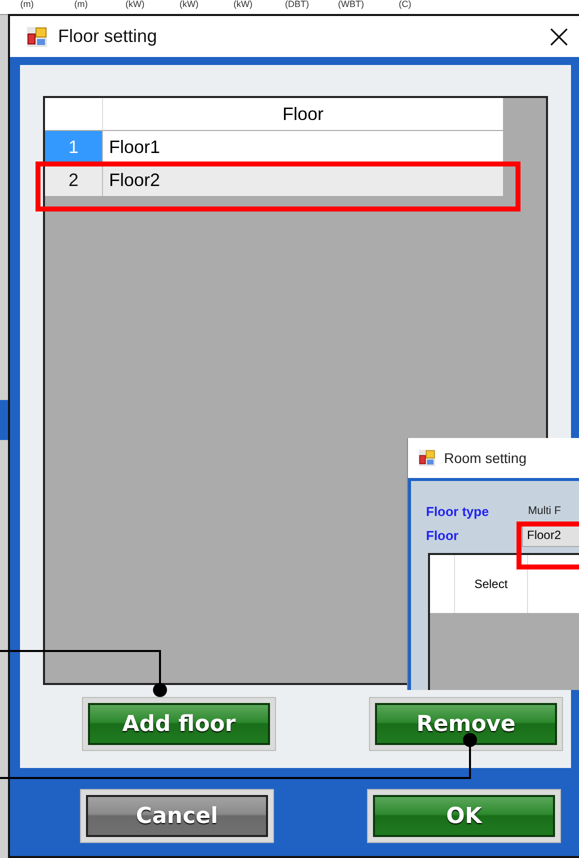 The width and height of the screenshot is (579, 858). Describe the element at coordinates (303, 114) in the screenshot. I see `column-header: Floor` at that location.